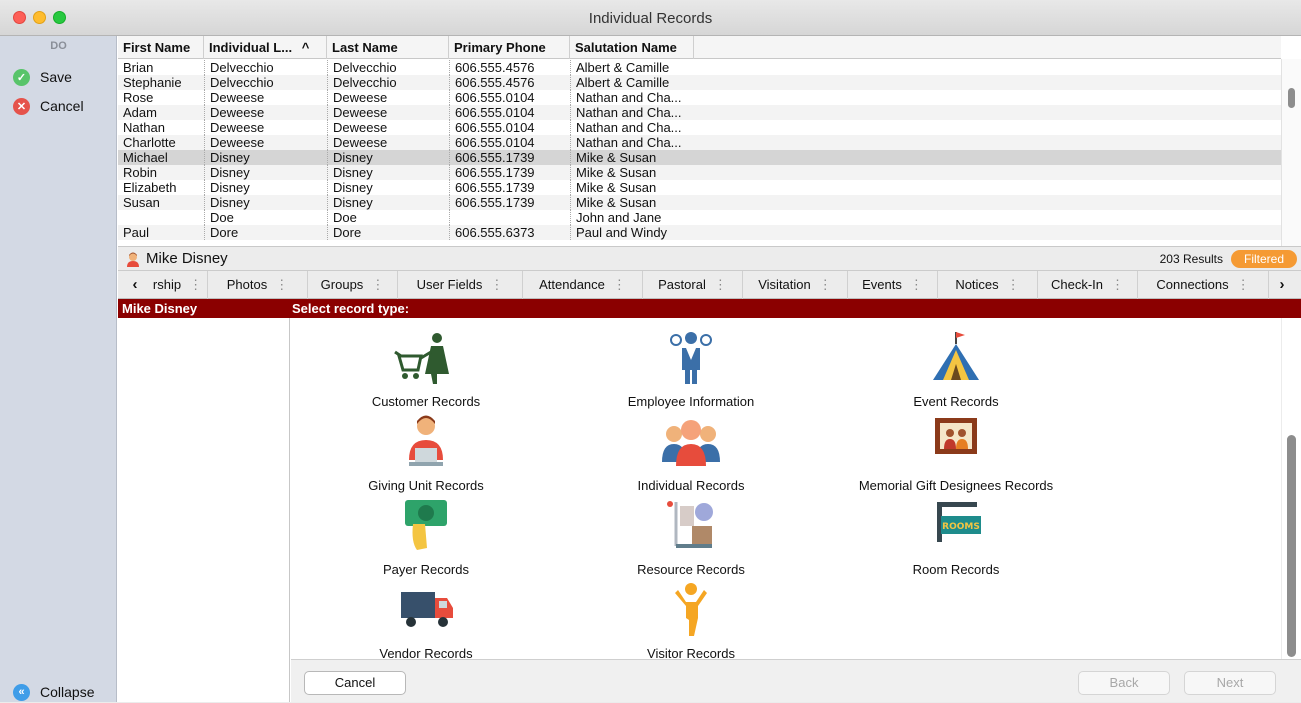 The image size is (1301, 703). Describe the element at coordinates (650, 18) in the screenshot. I see `title-bar: Individual Records` at that location.